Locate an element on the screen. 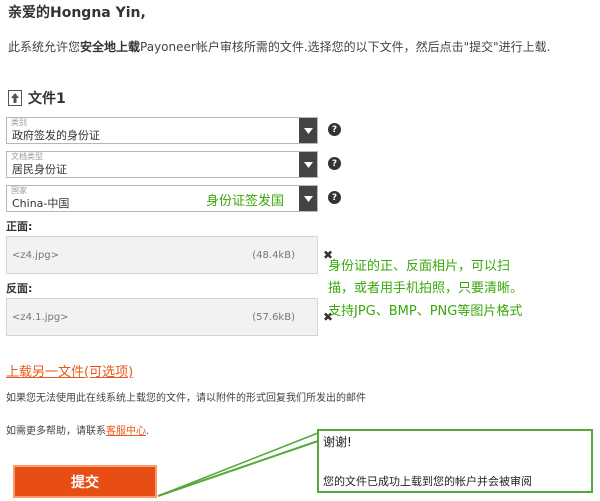 Image resolution: width=600 pixels, height=501 pixels. help-line: 如需更多帮助，请联系客服中心. is located at coordinates (77, 429).